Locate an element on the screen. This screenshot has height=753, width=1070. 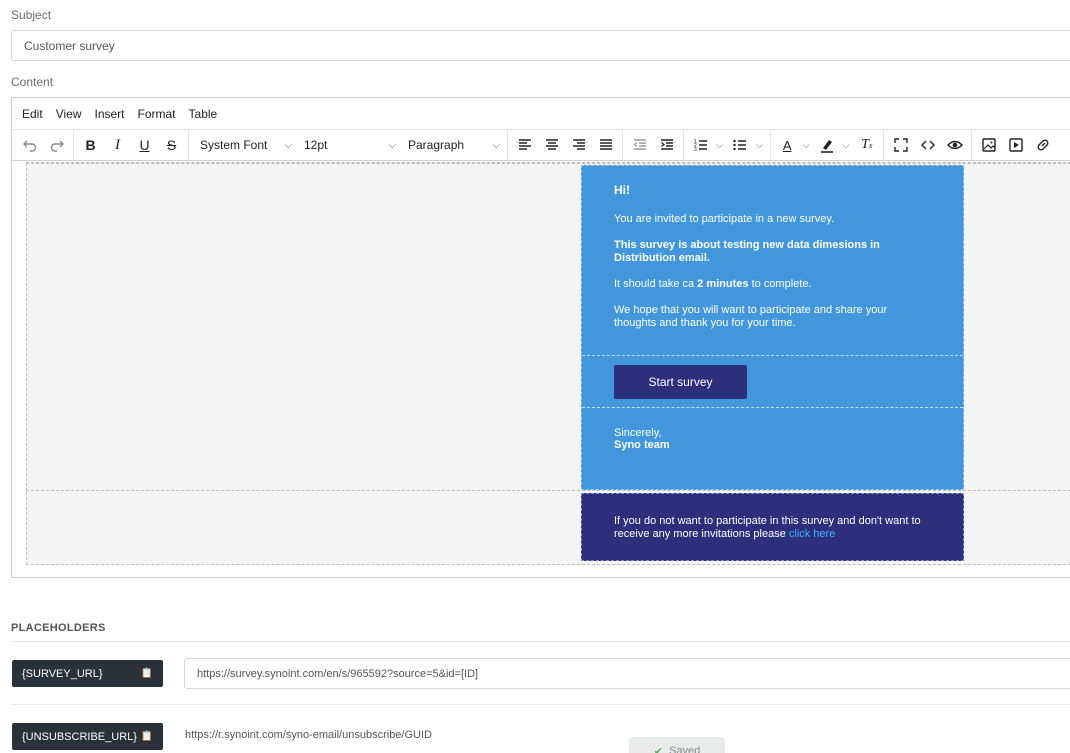
unsubscribe-link: click here is located at coordinates (812, 534).